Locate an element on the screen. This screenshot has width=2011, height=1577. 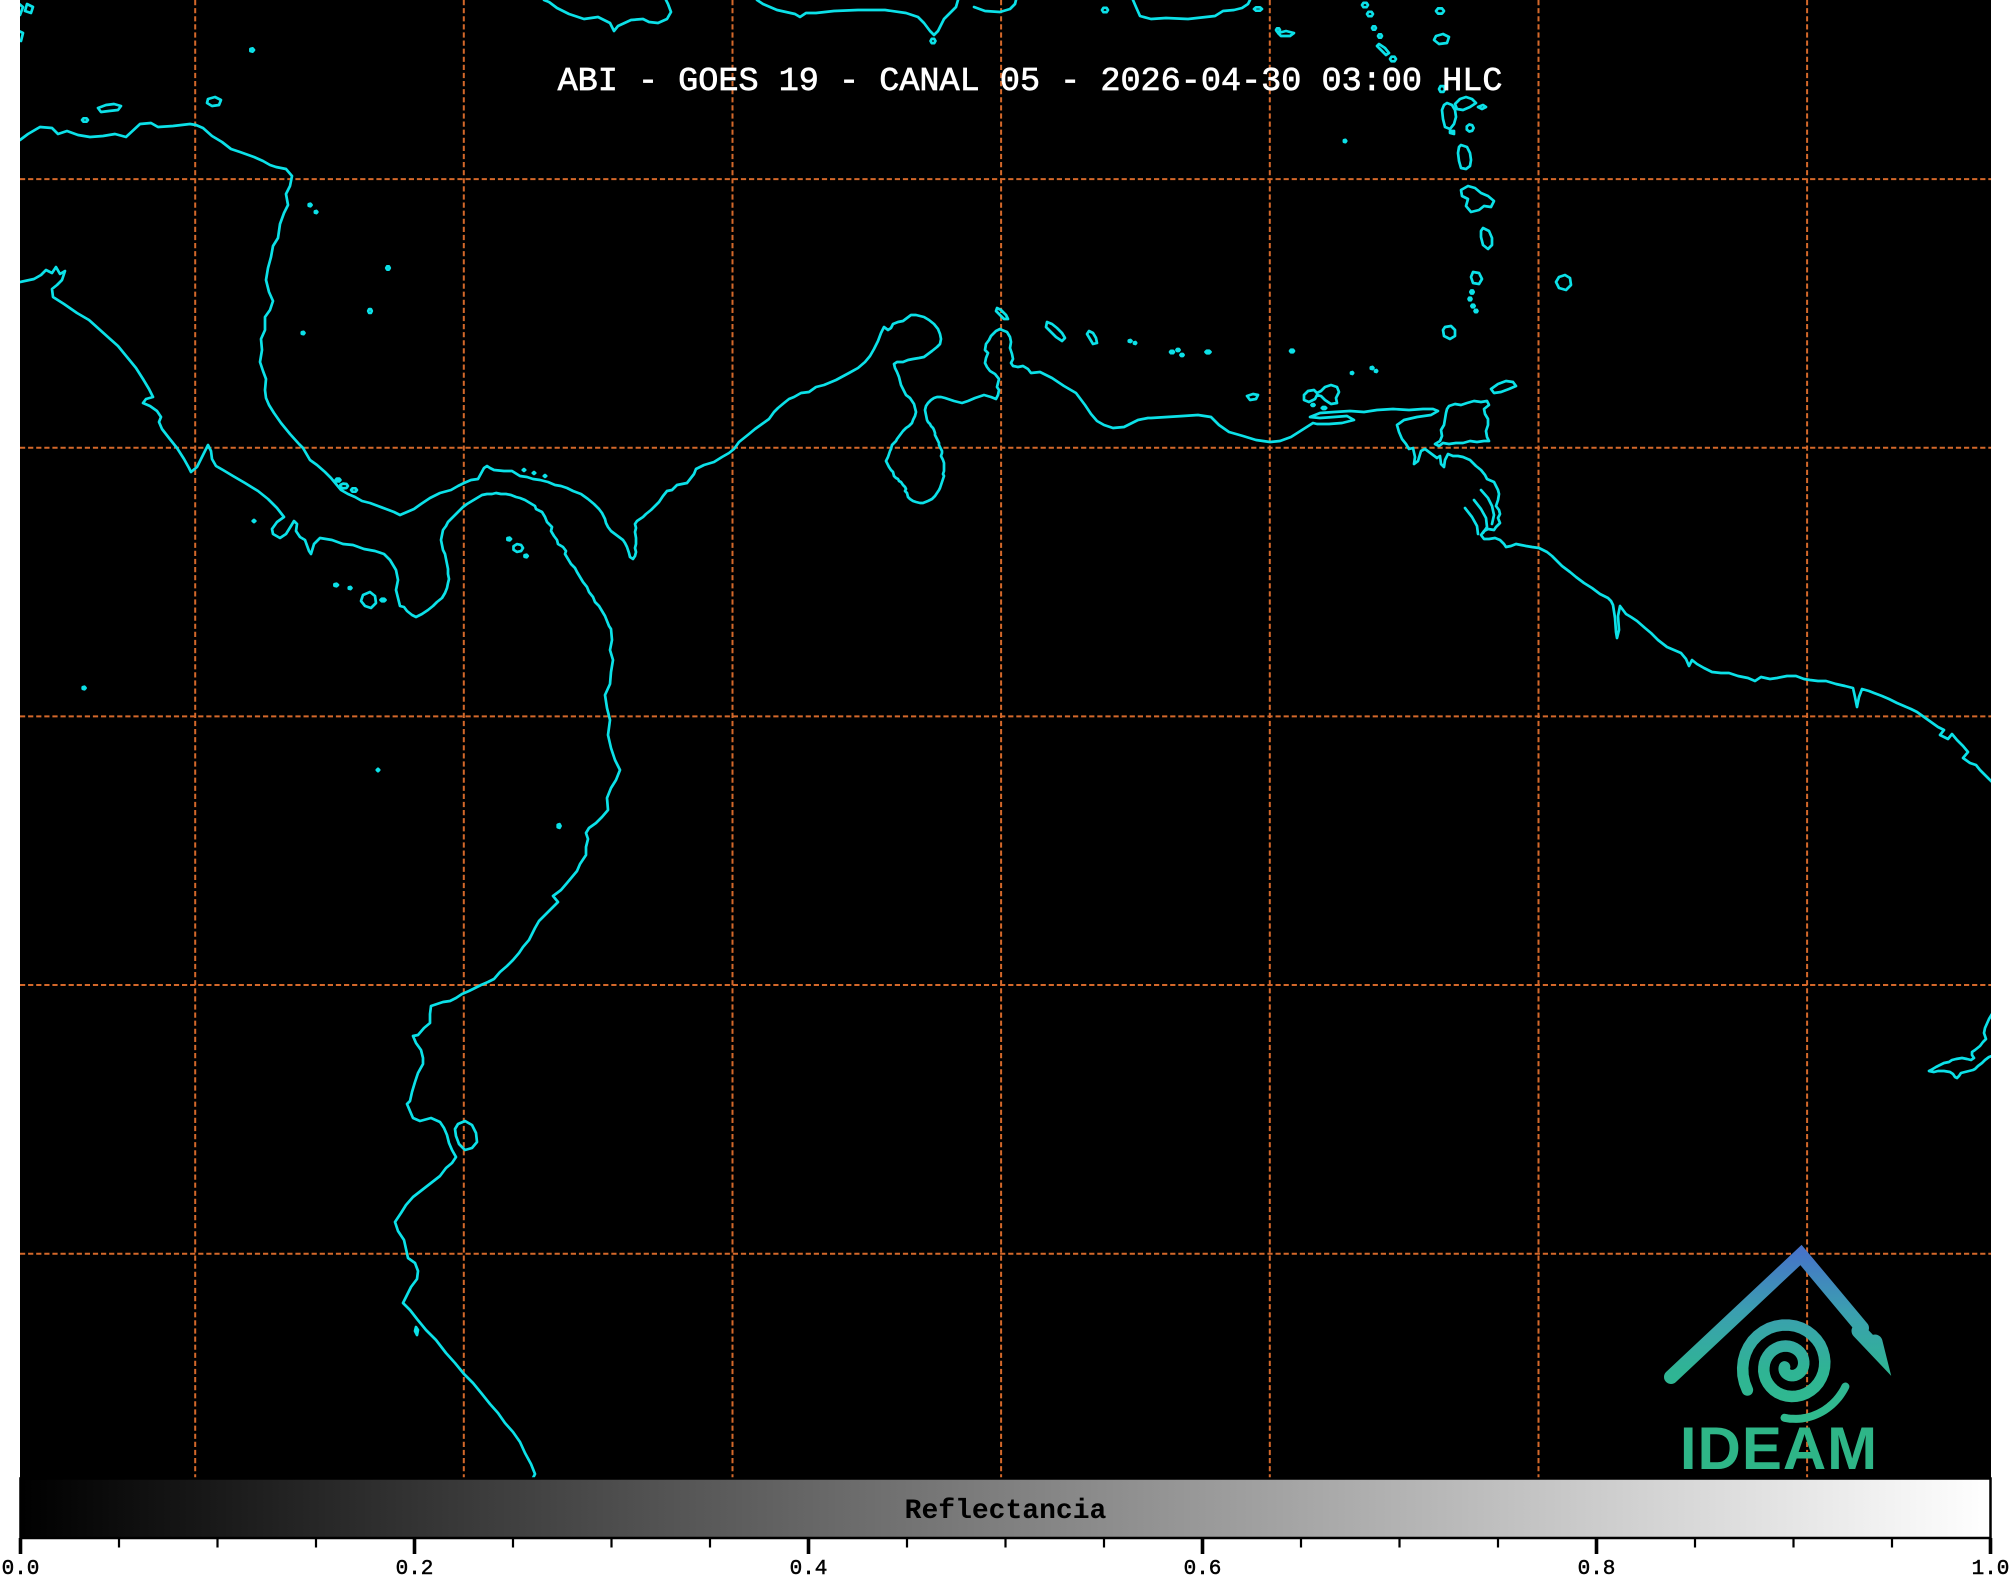
svg-text: 0.8 is located at coordinates (1597, 1567).